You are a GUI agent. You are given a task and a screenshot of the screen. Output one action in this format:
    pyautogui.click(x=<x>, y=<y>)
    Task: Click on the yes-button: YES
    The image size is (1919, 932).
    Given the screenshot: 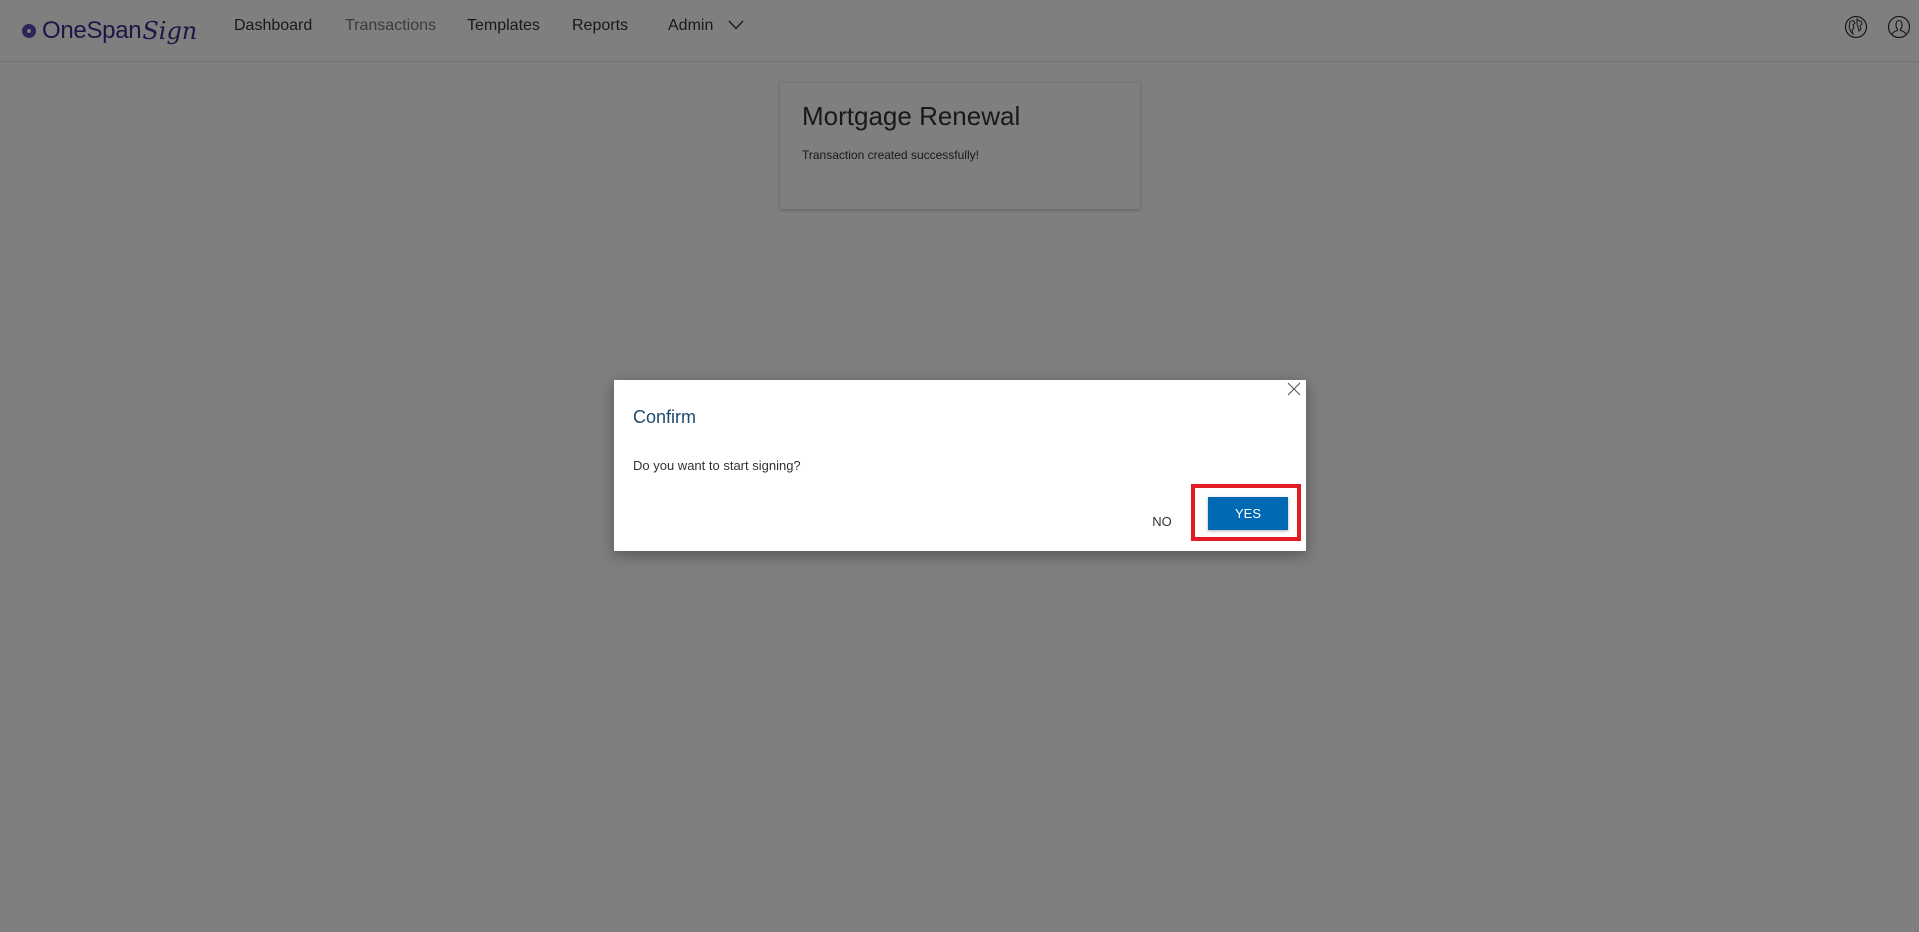 What is the action you would take?
    pyautogui.click(x=1248, y=513)
    